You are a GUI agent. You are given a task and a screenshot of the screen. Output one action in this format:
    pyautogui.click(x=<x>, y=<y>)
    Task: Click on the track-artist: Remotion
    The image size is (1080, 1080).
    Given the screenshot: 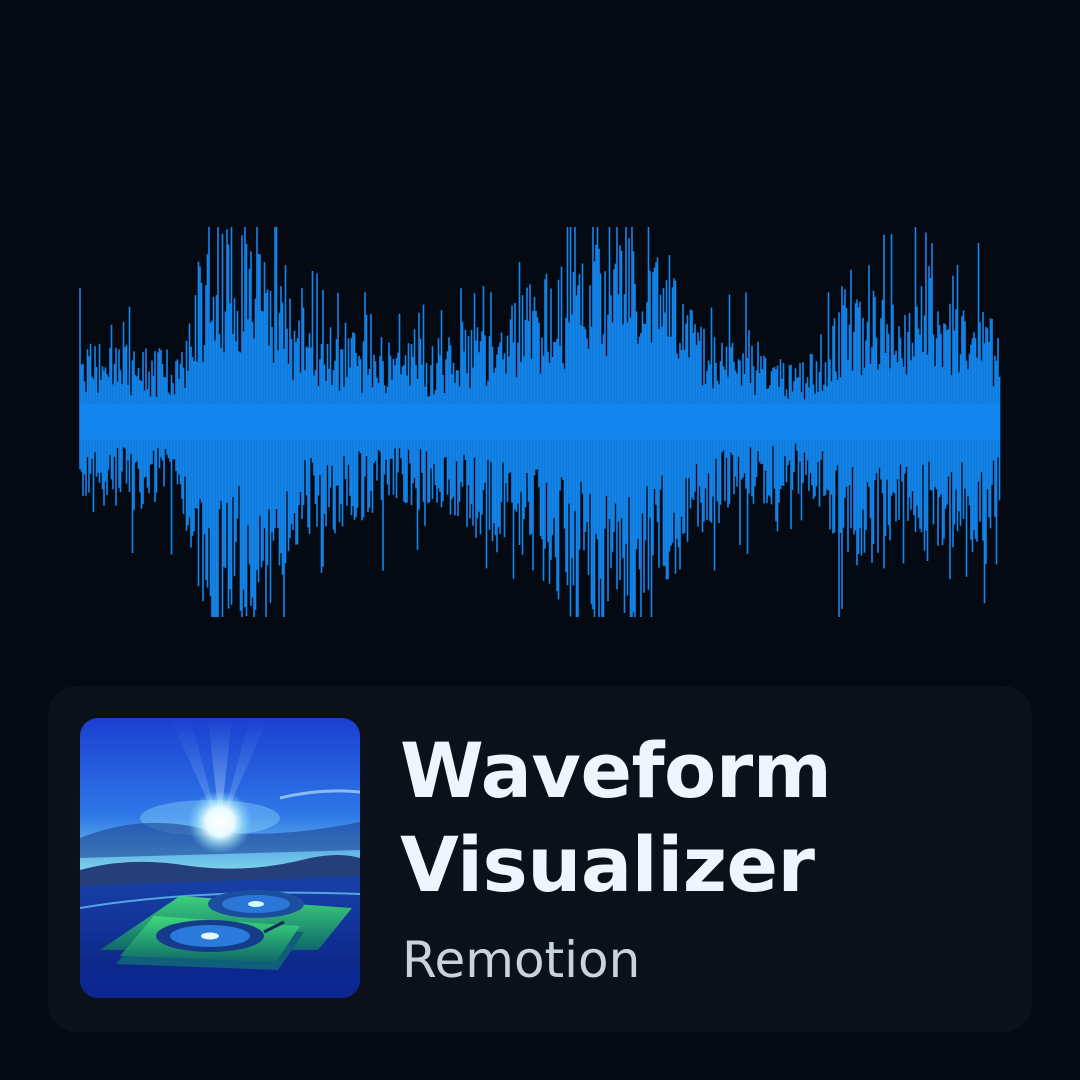 What is the action you would take?
    pyautogui.click(x=521, y=960)
    